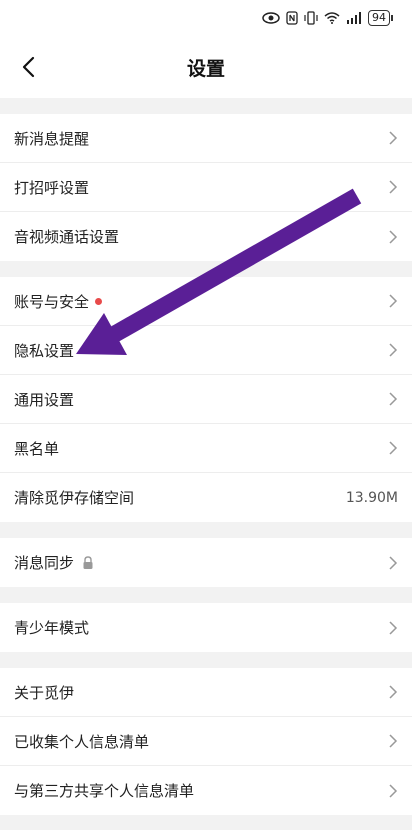  Describe the element at coordinates (44, 399) in the screenshot. I see `row-label: 通用设置` at that location.